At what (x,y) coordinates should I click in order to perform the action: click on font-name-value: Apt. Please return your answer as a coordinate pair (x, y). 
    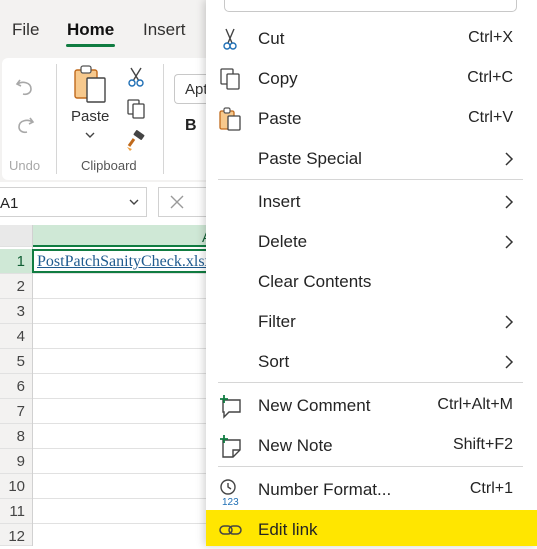
    Looking at the image, I should click on (196, 89).